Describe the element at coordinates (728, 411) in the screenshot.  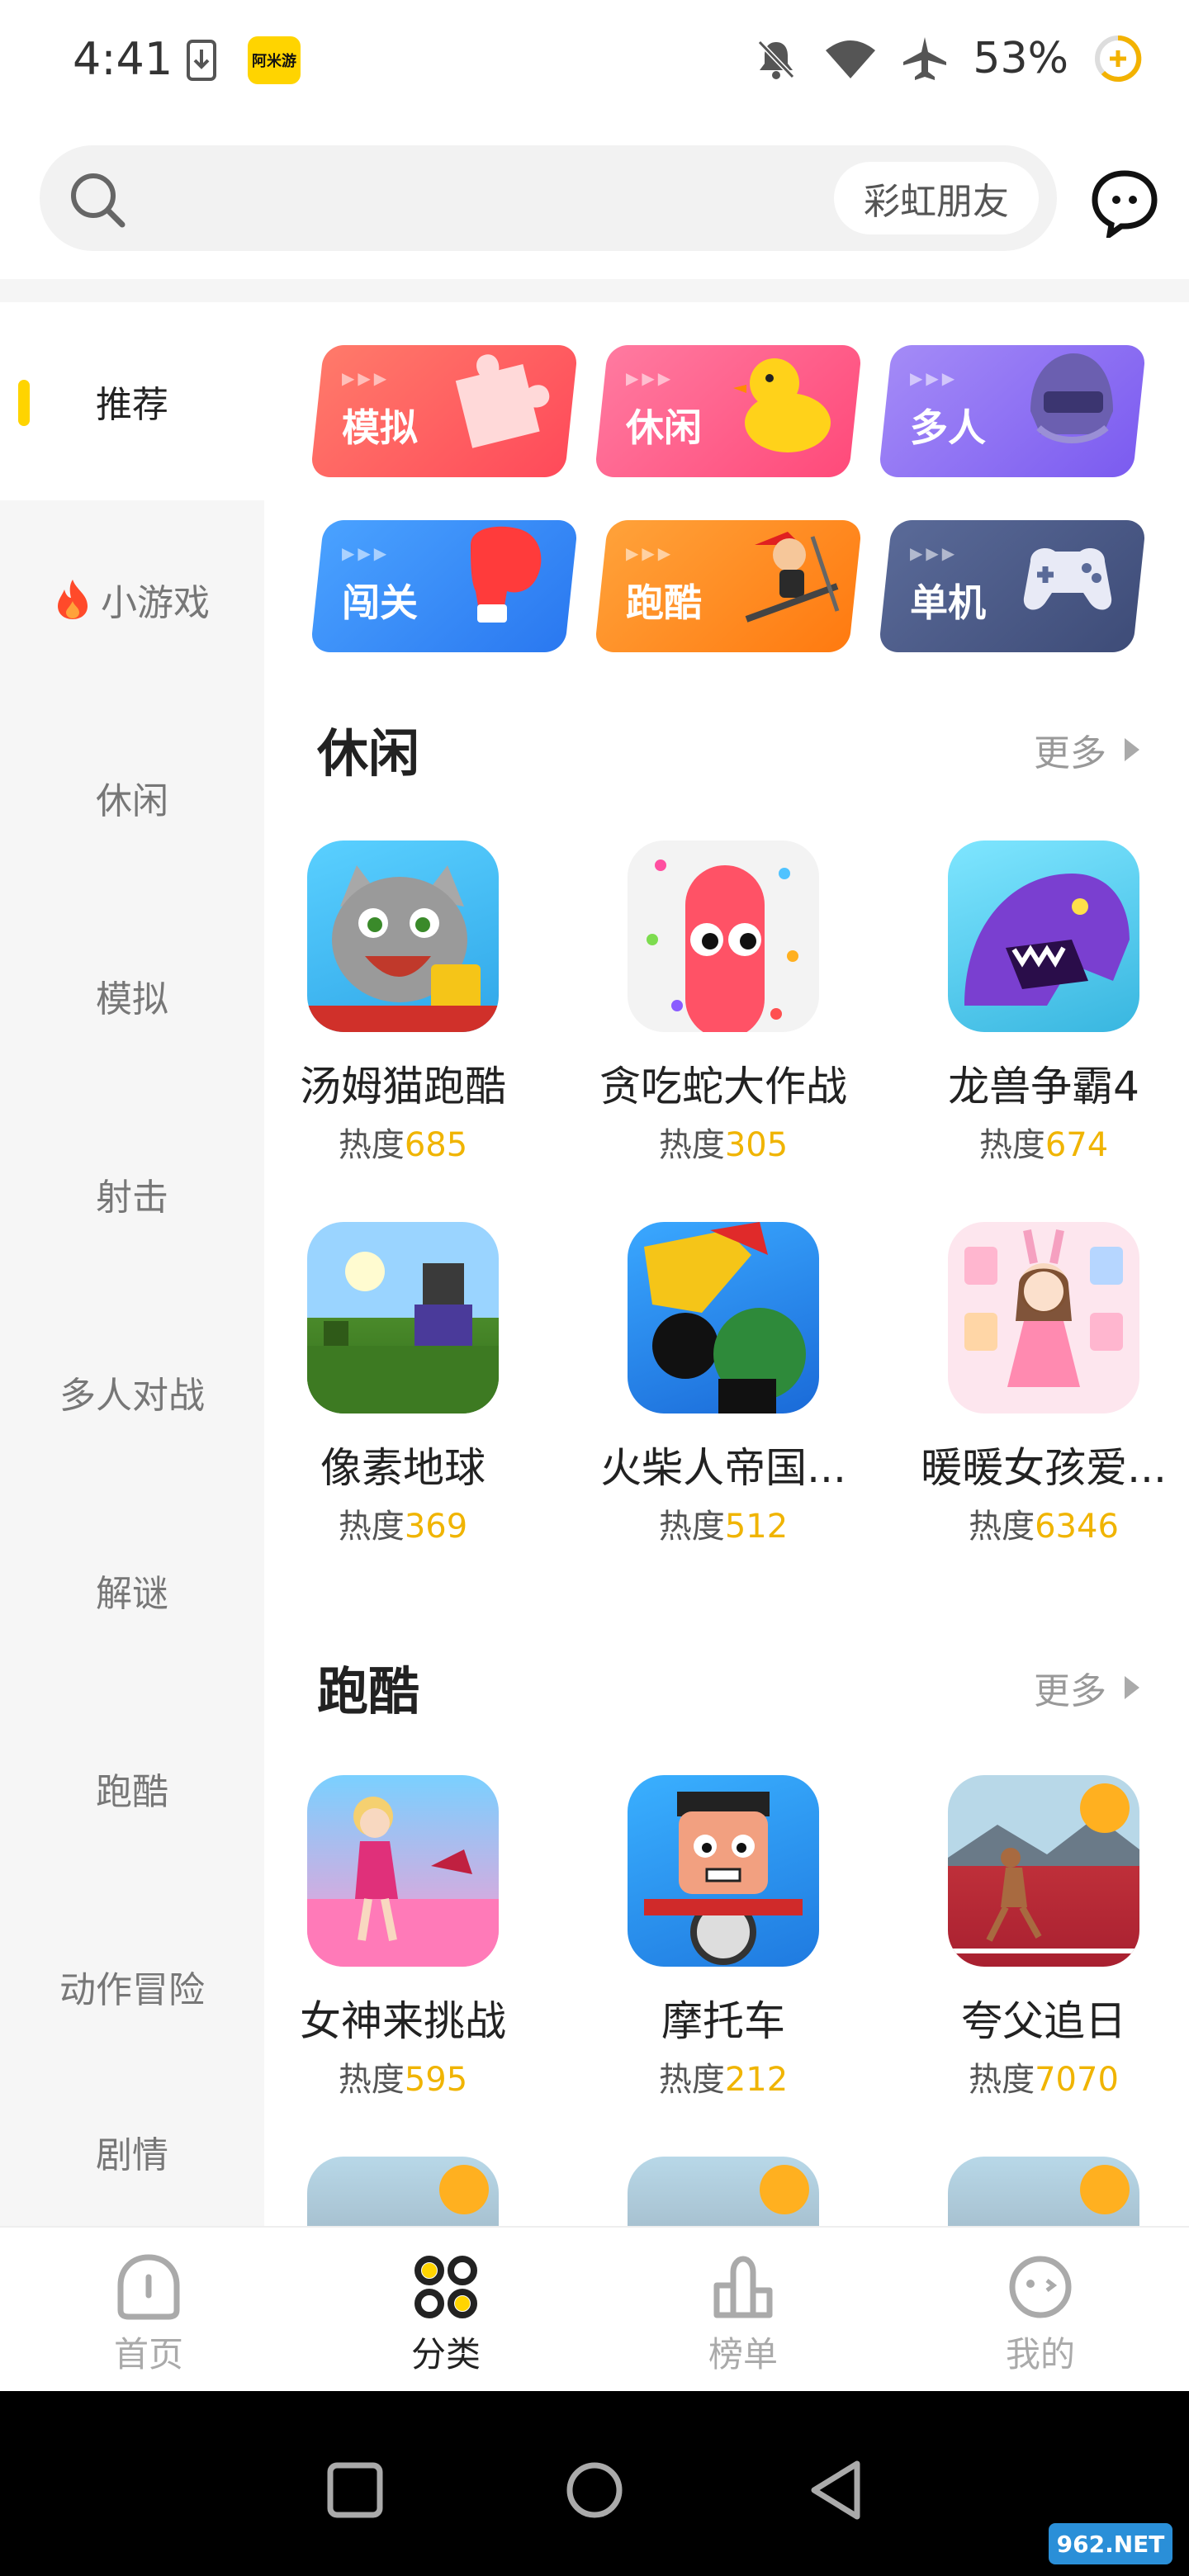
I see `tile-casual: ▶▶▶ 休闲` at that location.